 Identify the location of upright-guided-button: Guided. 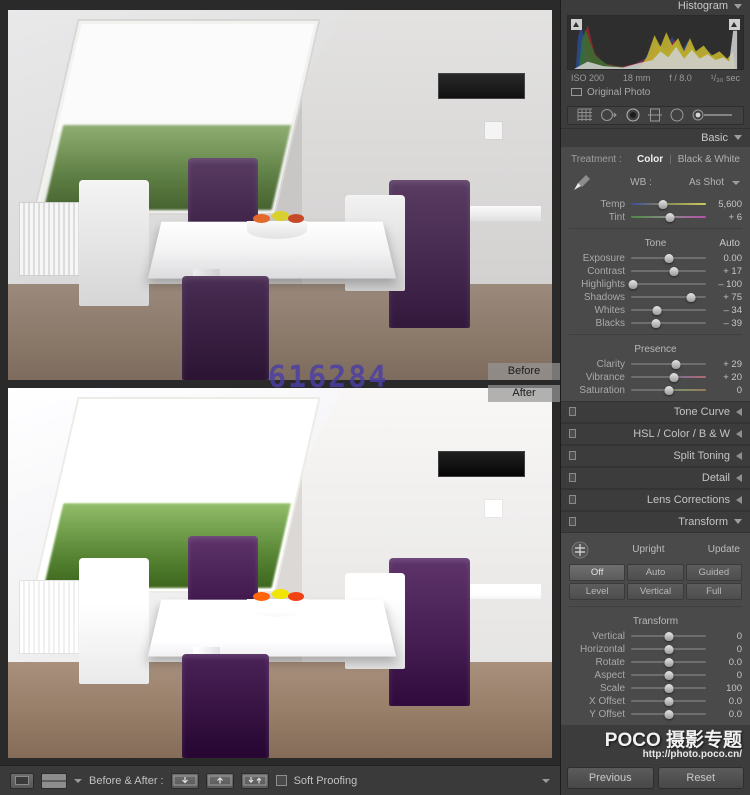
(713, 572).